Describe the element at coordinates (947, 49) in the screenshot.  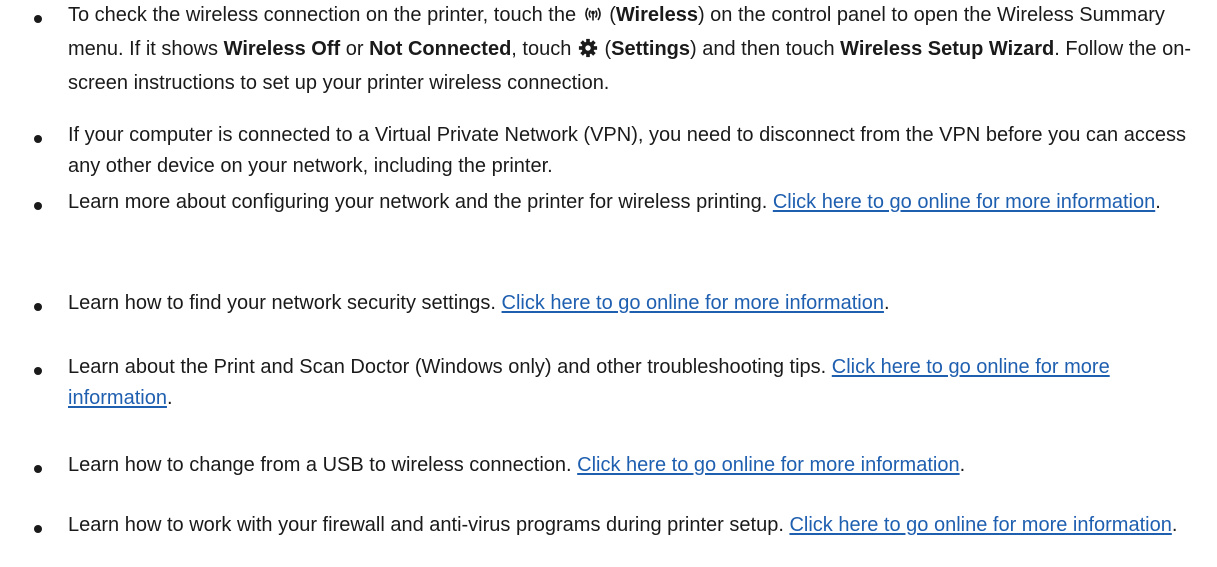
I see `wireless-setup-wizard-label: Wireless Setup Wizard` at that location.